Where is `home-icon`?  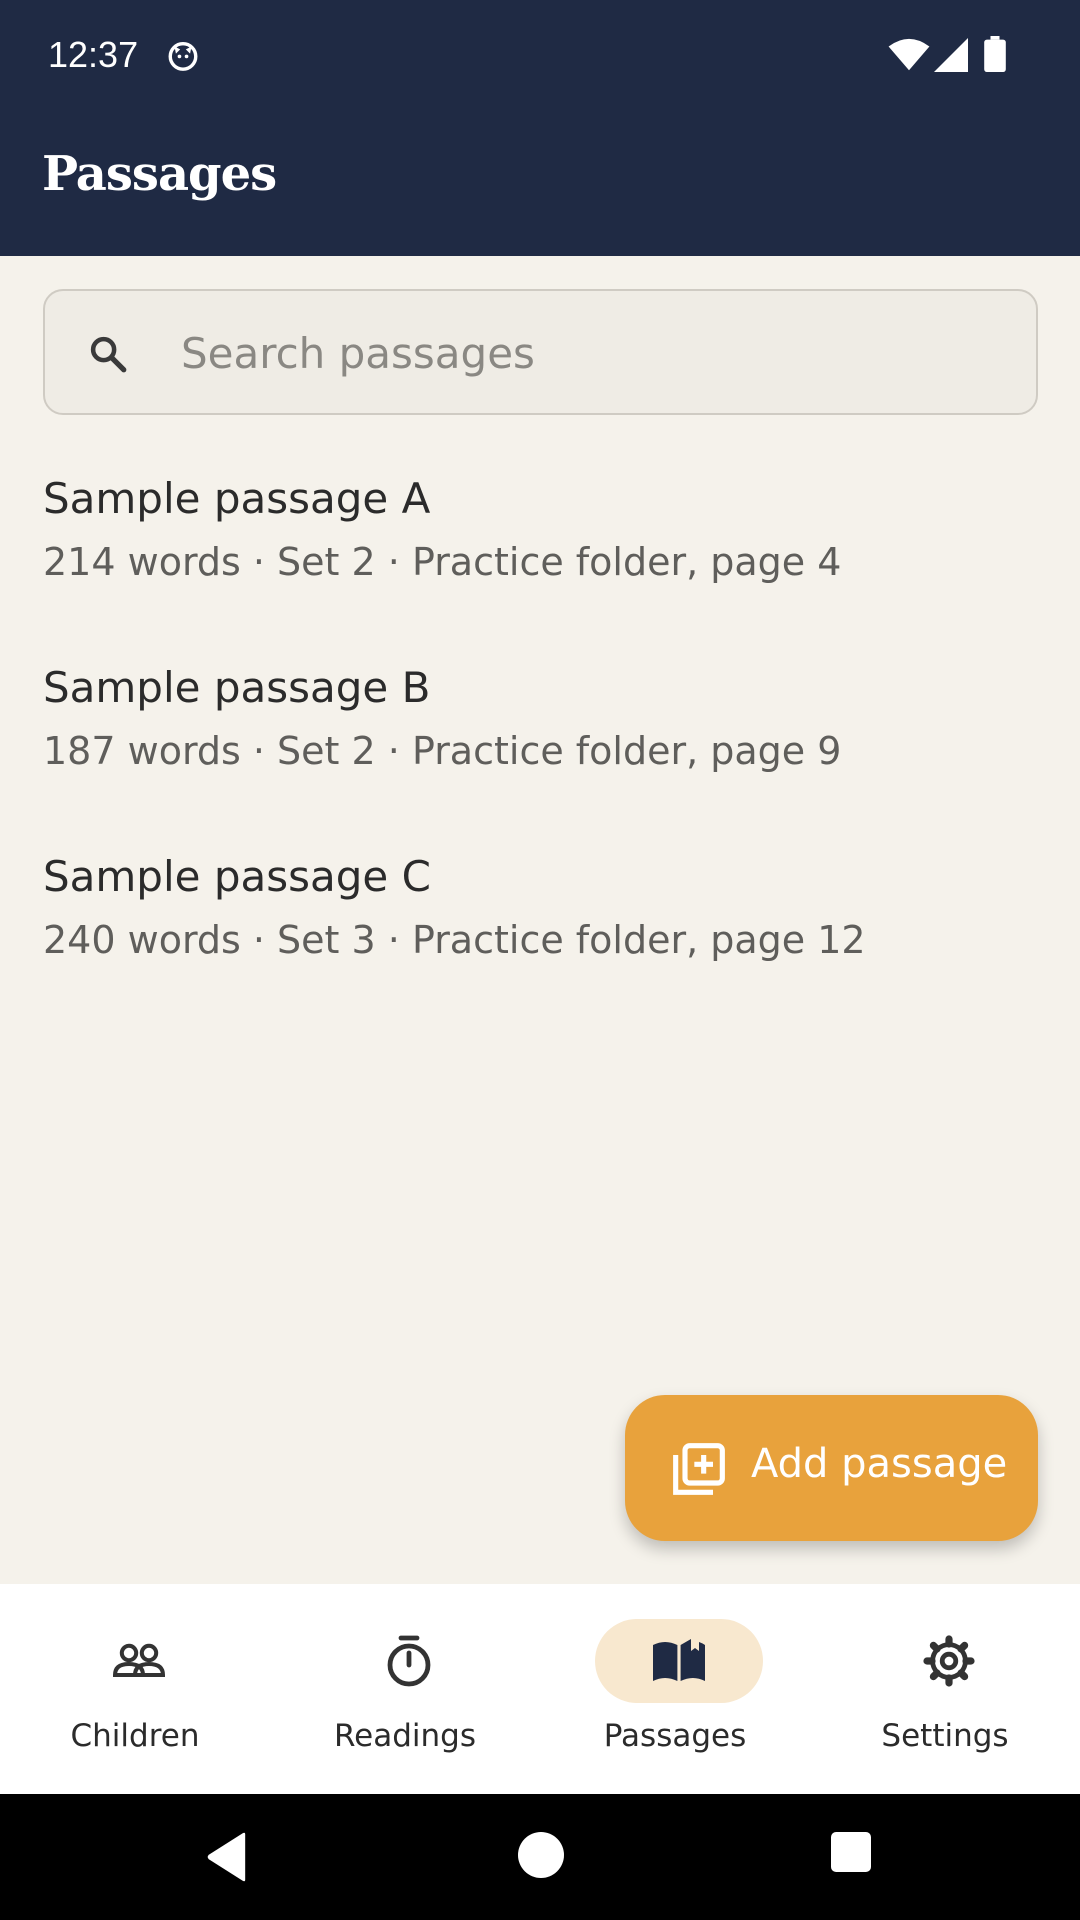
home-icon is located at coordinates (541, 1855).